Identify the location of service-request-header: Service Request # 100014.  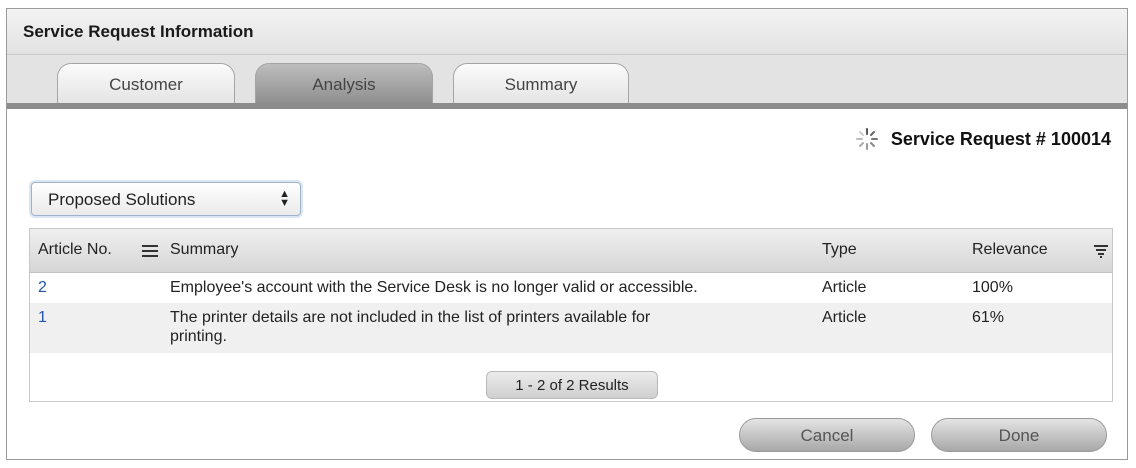
(983, 139).